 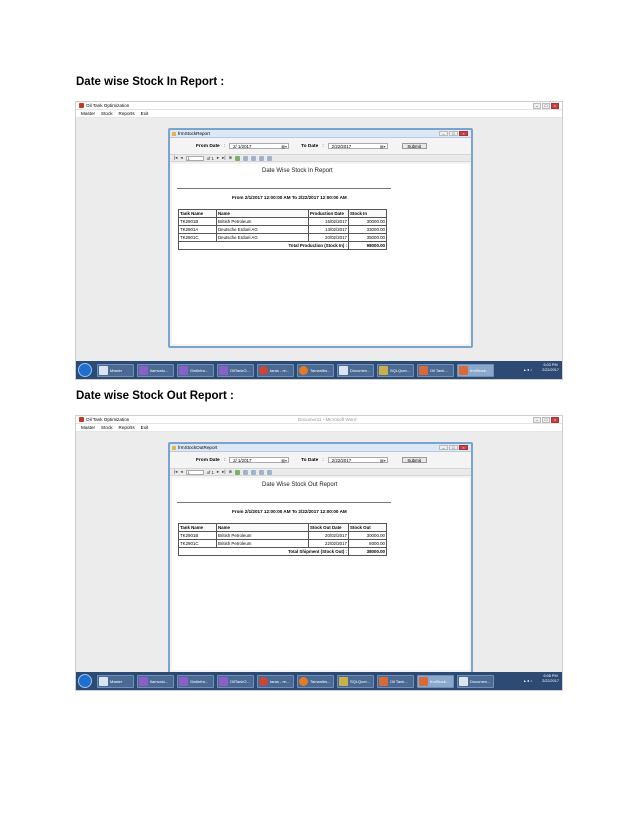 I want to click on stock-out-heading: Date wise Stock Out Report :, so click(x=155, y=396).